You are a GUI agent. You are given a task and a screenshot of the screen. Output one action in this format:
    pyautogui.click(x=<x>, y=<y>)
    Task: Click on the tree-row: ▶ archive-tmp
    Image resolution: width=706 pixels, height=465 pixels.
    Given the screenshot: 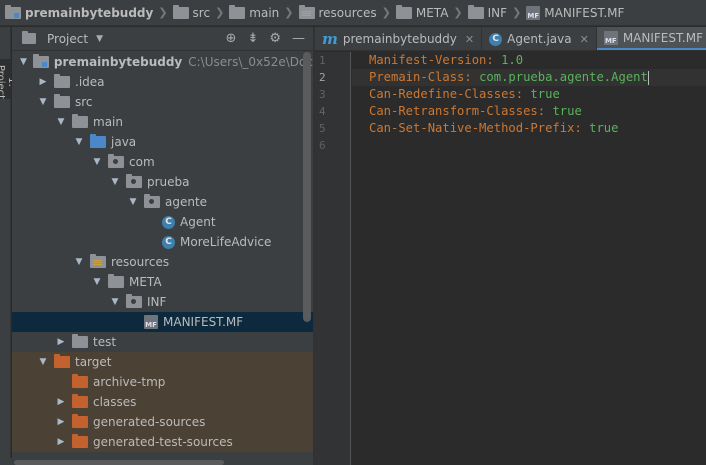 What is the action you would take?
    pyautogui.click(x=162, y=382)
    